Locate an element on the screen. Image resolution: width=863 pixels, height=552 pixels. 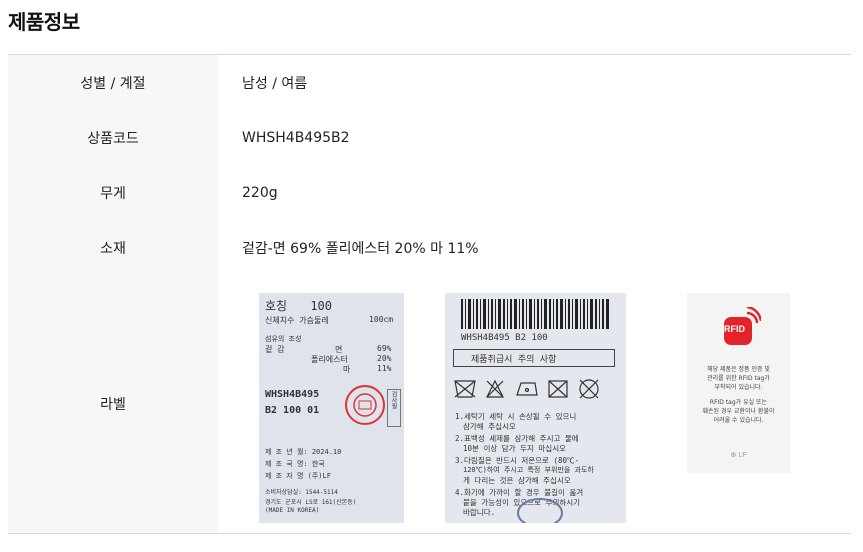
product-code-line2: B2 100 01 is located at coordinates (292, 410).